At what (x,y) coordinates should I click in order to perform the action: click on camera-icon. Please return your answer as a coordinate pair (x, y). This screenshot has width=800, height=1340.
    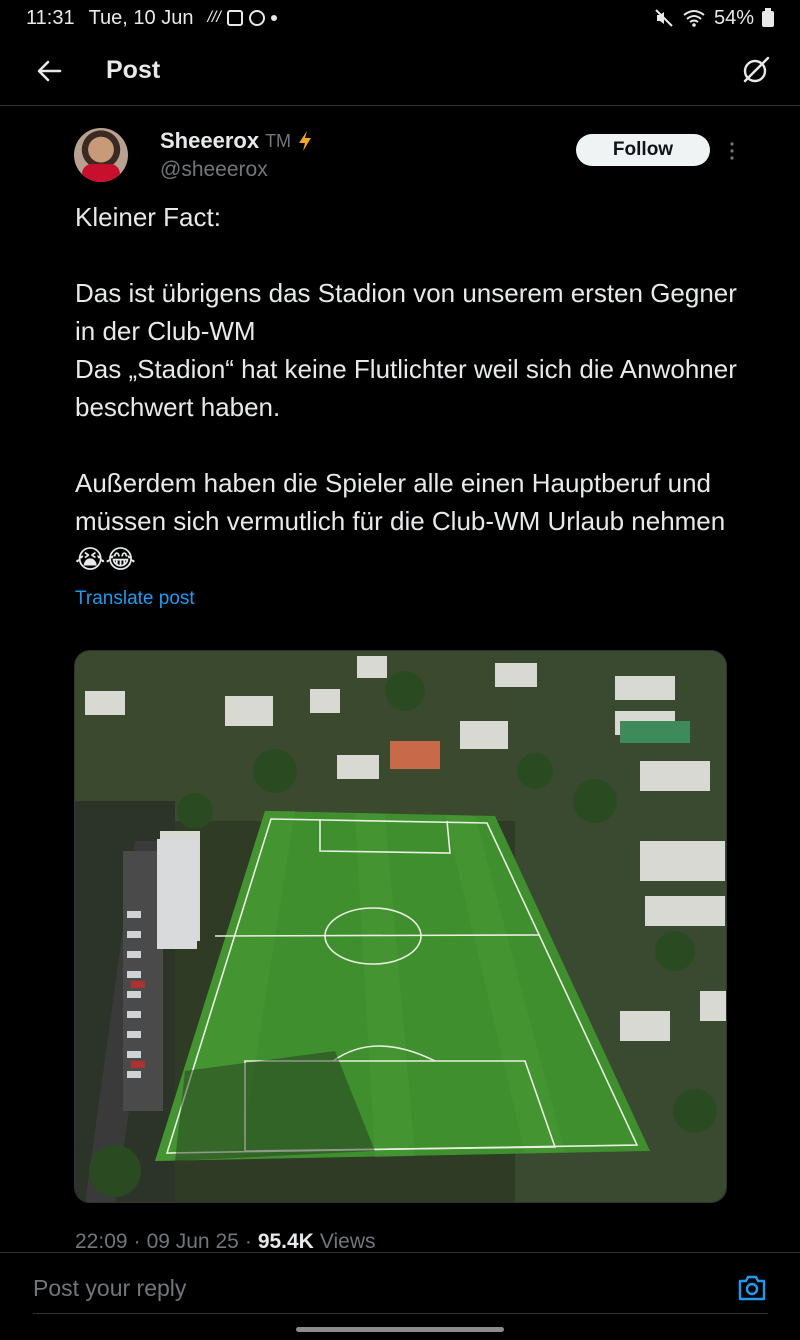
    Looking at the image, I should click on (752, 1288).